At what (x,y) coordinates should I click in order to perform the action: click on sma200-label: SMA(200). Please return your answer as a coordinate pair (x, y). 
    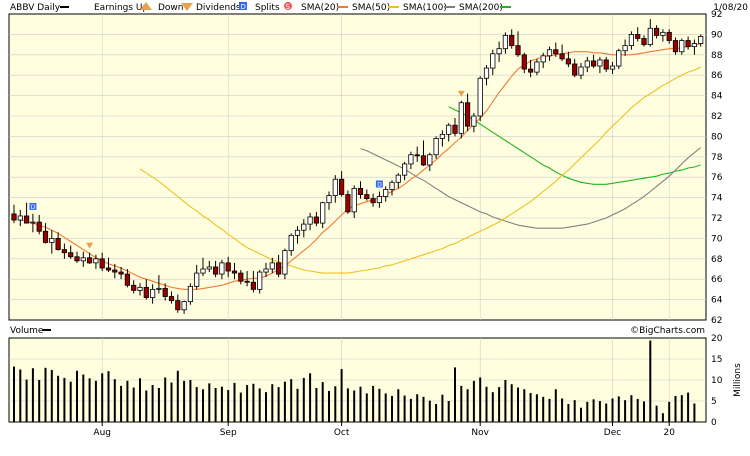
    Looking at the image, I should click on (481, 8).